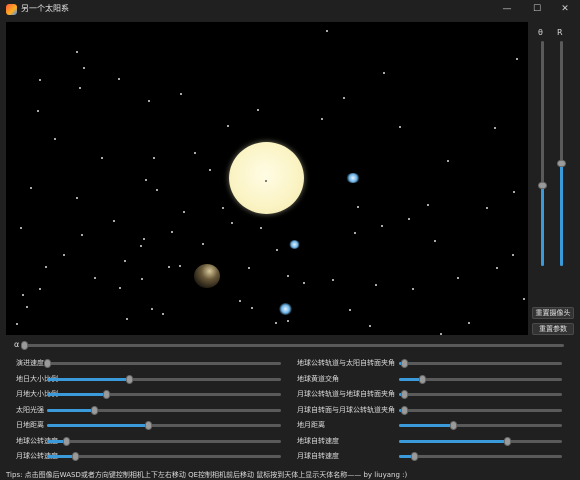 The image size is (580, 480). I want to click on right-slider-fill, so click(453, 441).